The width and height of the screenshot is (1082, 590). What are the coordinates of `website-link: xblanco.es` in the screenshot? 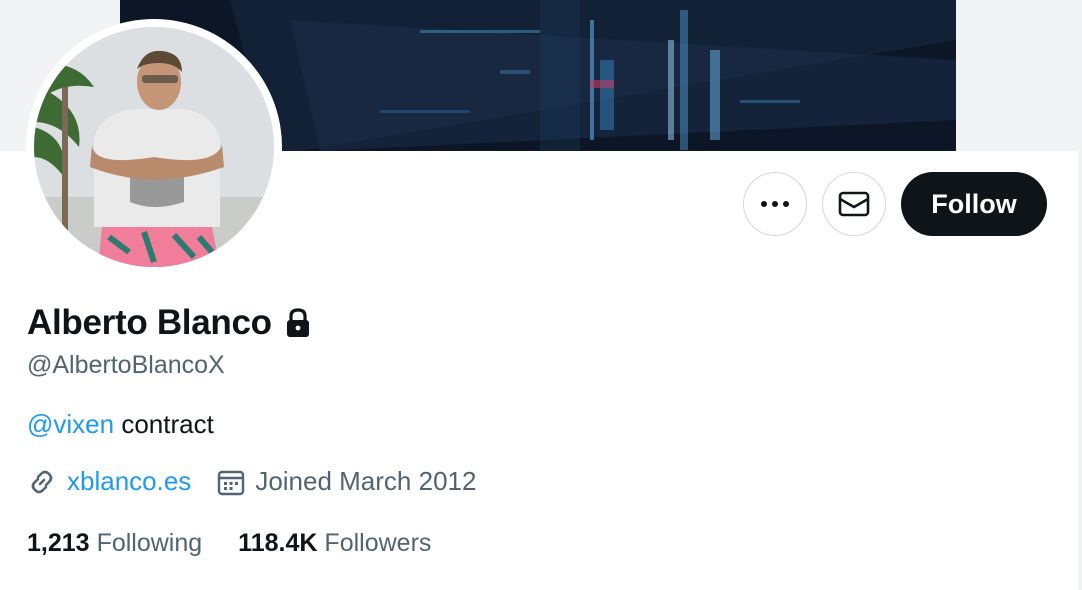 It's located at (129, 481).